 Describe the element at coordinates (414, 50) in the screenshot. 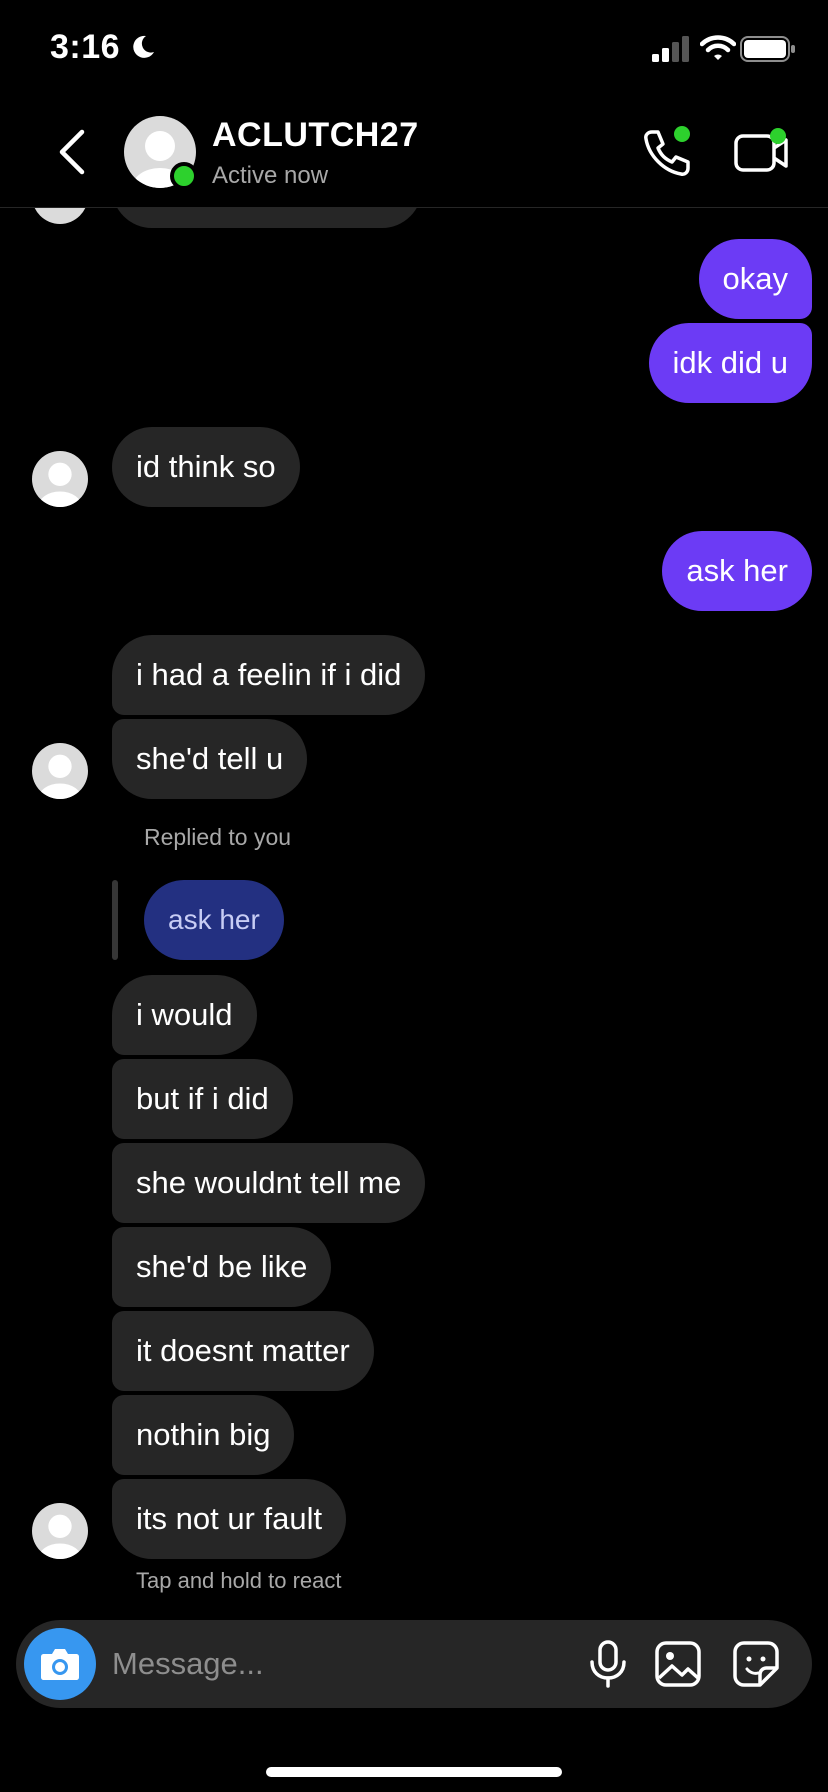

I see `status-bar: 3:16` at that location.